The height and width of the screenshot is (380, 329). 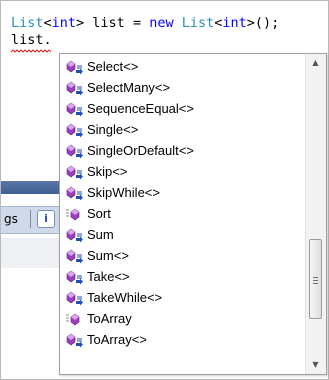 What do you see at coordinates (113, 23) in the screenshot?
I see `code-text: > list =` at bounding box center [113, 23].